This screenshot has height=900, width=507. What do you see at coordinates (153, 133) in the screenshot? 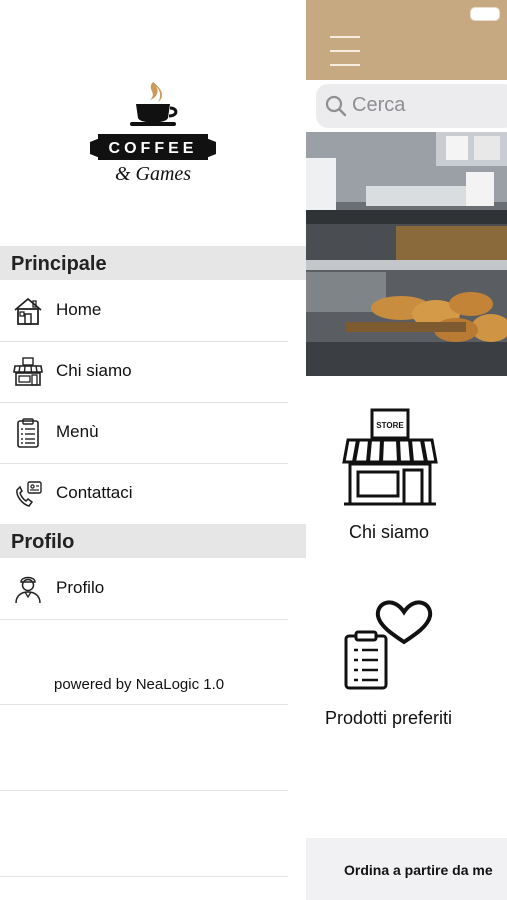
I see `coffee-and-games-logo: COFFEE & Games` at bounding box center [153, 133].